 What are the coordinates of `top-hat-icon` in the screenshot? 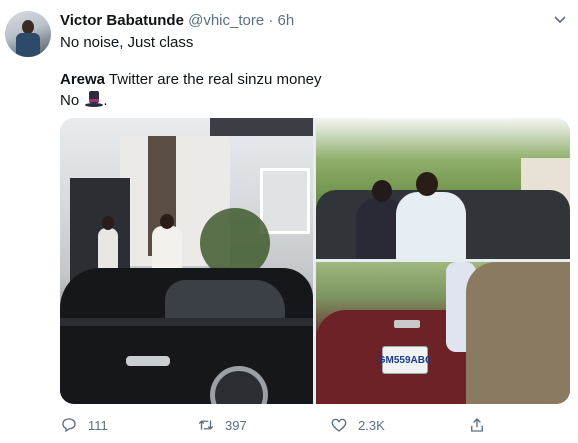 It's located at (94, 99).